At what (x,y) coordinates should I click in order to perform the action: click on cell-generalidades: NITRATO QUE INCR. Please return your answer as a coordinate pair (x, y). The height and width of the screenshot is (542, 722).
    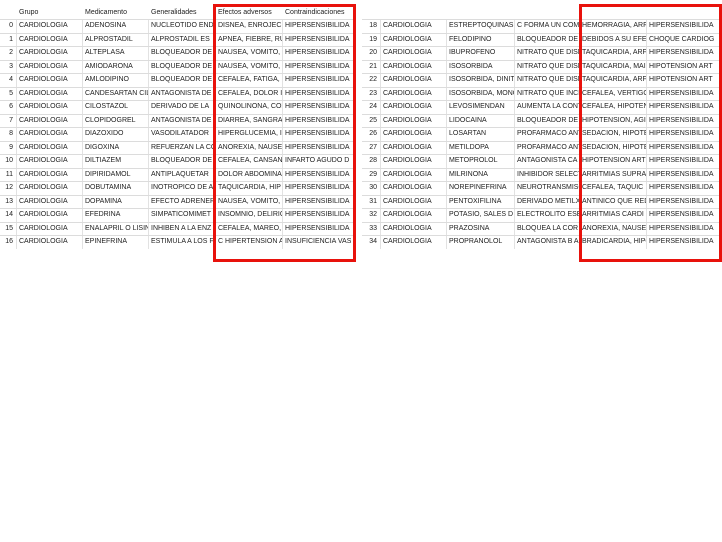
    Looking at the image, I should click on (548, 93).